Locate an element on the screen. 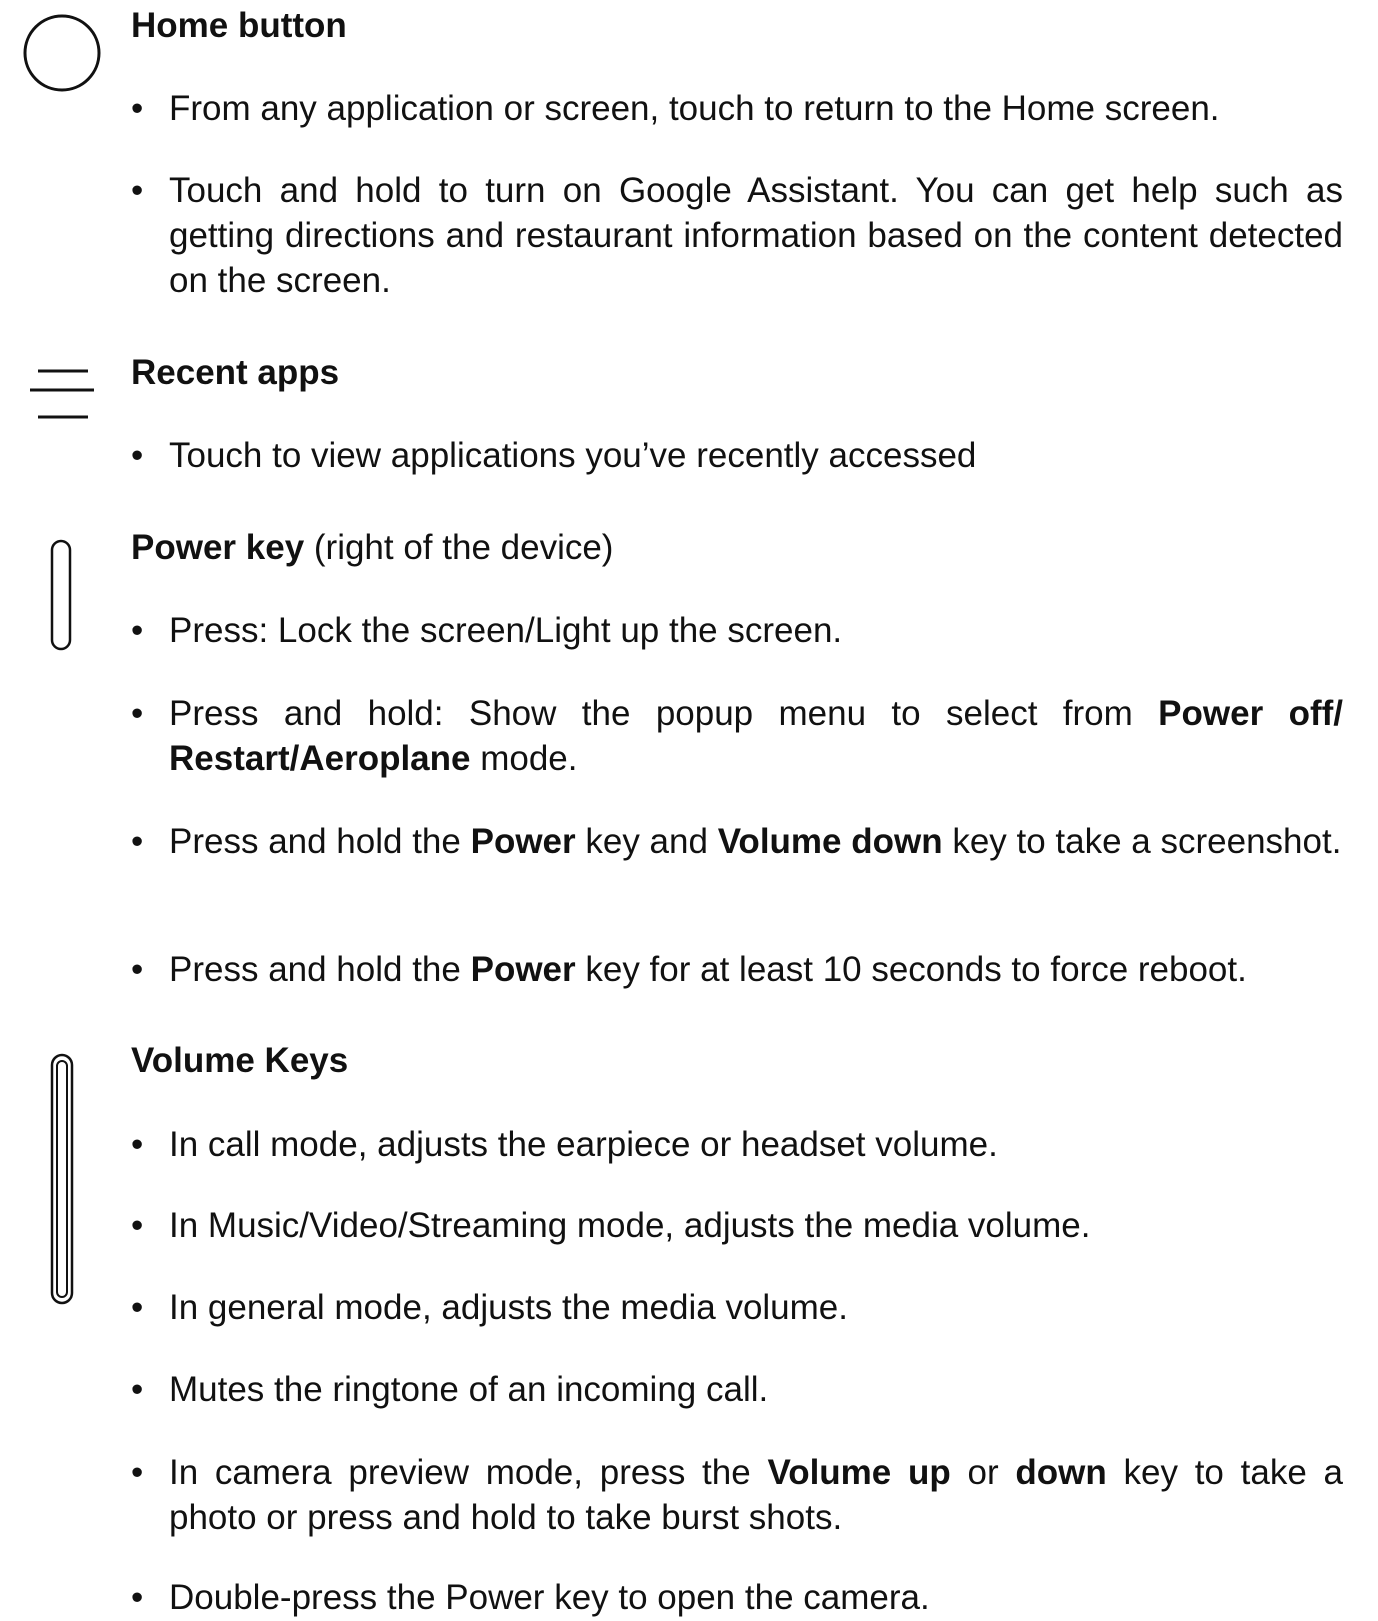 This screenshot has width=1378, height=1621. bullet-text: Mutes the ringtone of an incoming call. is located at coordinates (469, 1389).